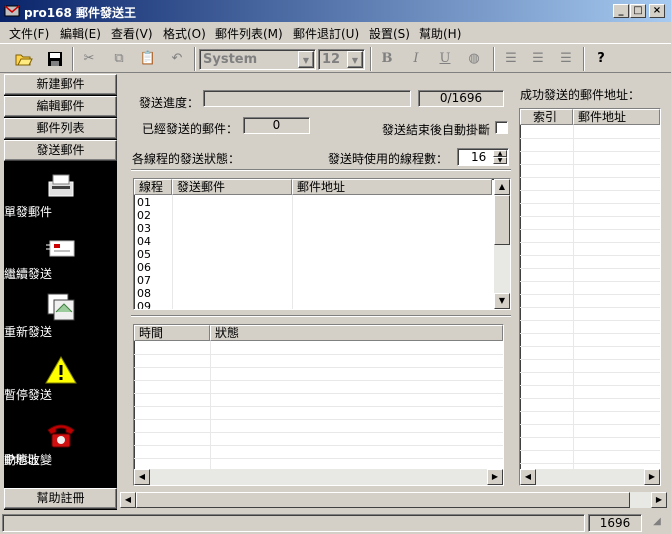 This screenshot has width=671, height=534. I want to click on status-bar: 1696 ◢, so click(335, 523).